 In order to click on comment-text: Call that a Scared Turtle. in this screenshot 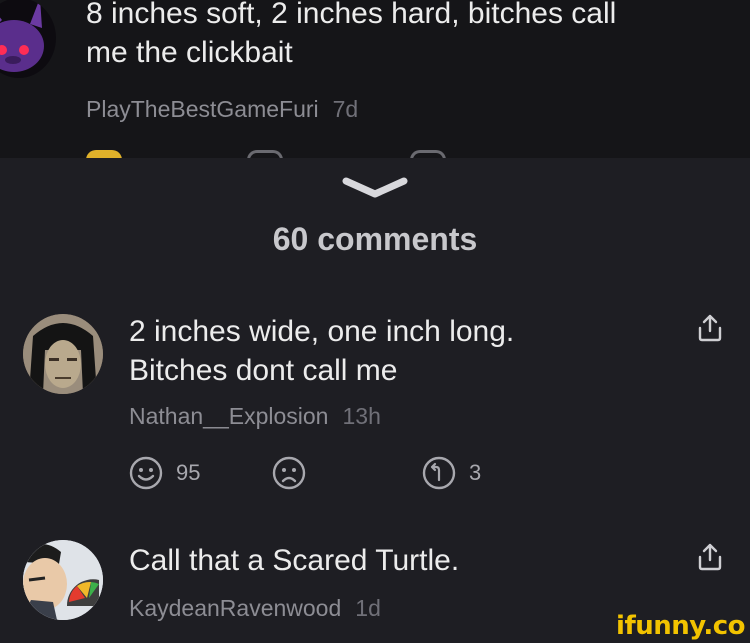, I will do `click(294, 560)`.